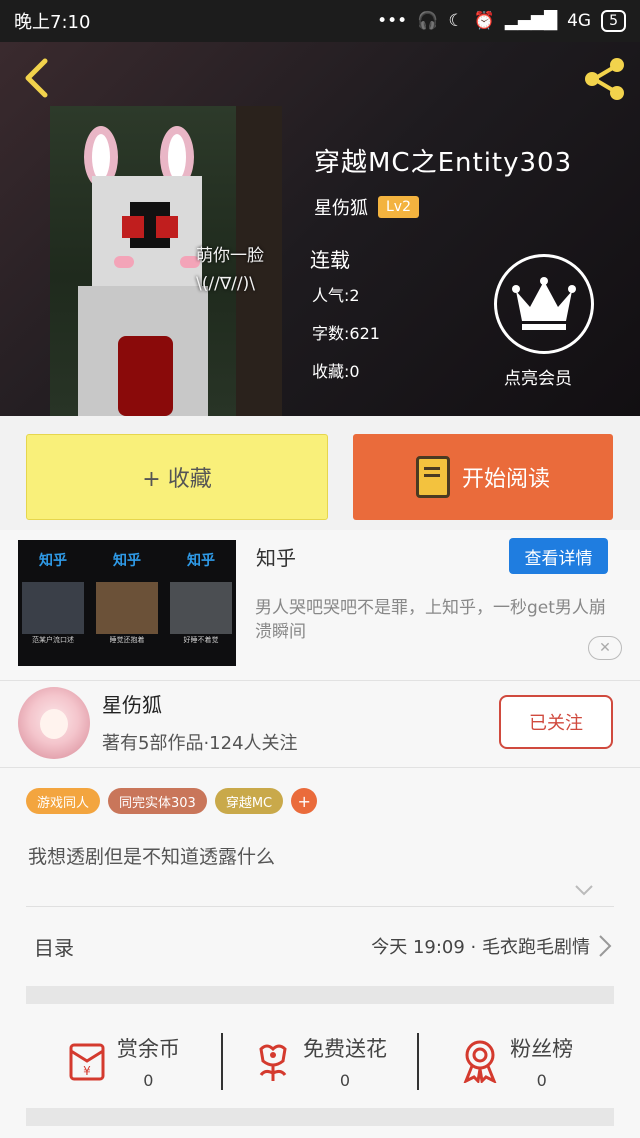 This screenshot has height=1138, width=640. Describe the element at coordinates (157, 801) in the screenshot. I see `tag: 同完实体303` at that location.